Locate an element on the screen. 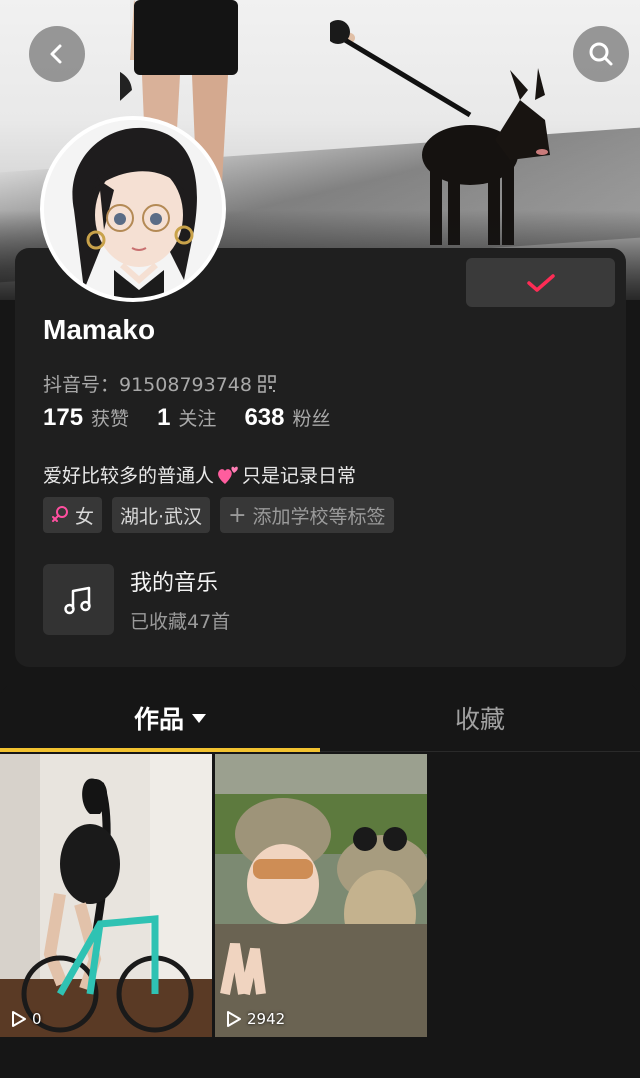 The height and width of the screenshot is (1078, 640). bio-text-start: 爱好比较多的普通人 is located at coordinates (129, 476).